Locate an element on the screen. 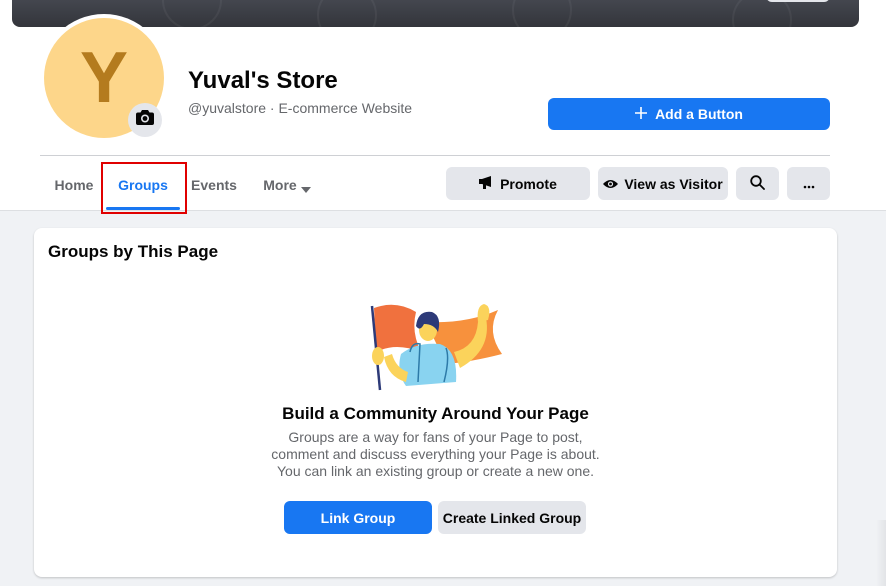 The image size is (886, 586). megaphone-icon is located at coordinates (486, 183).